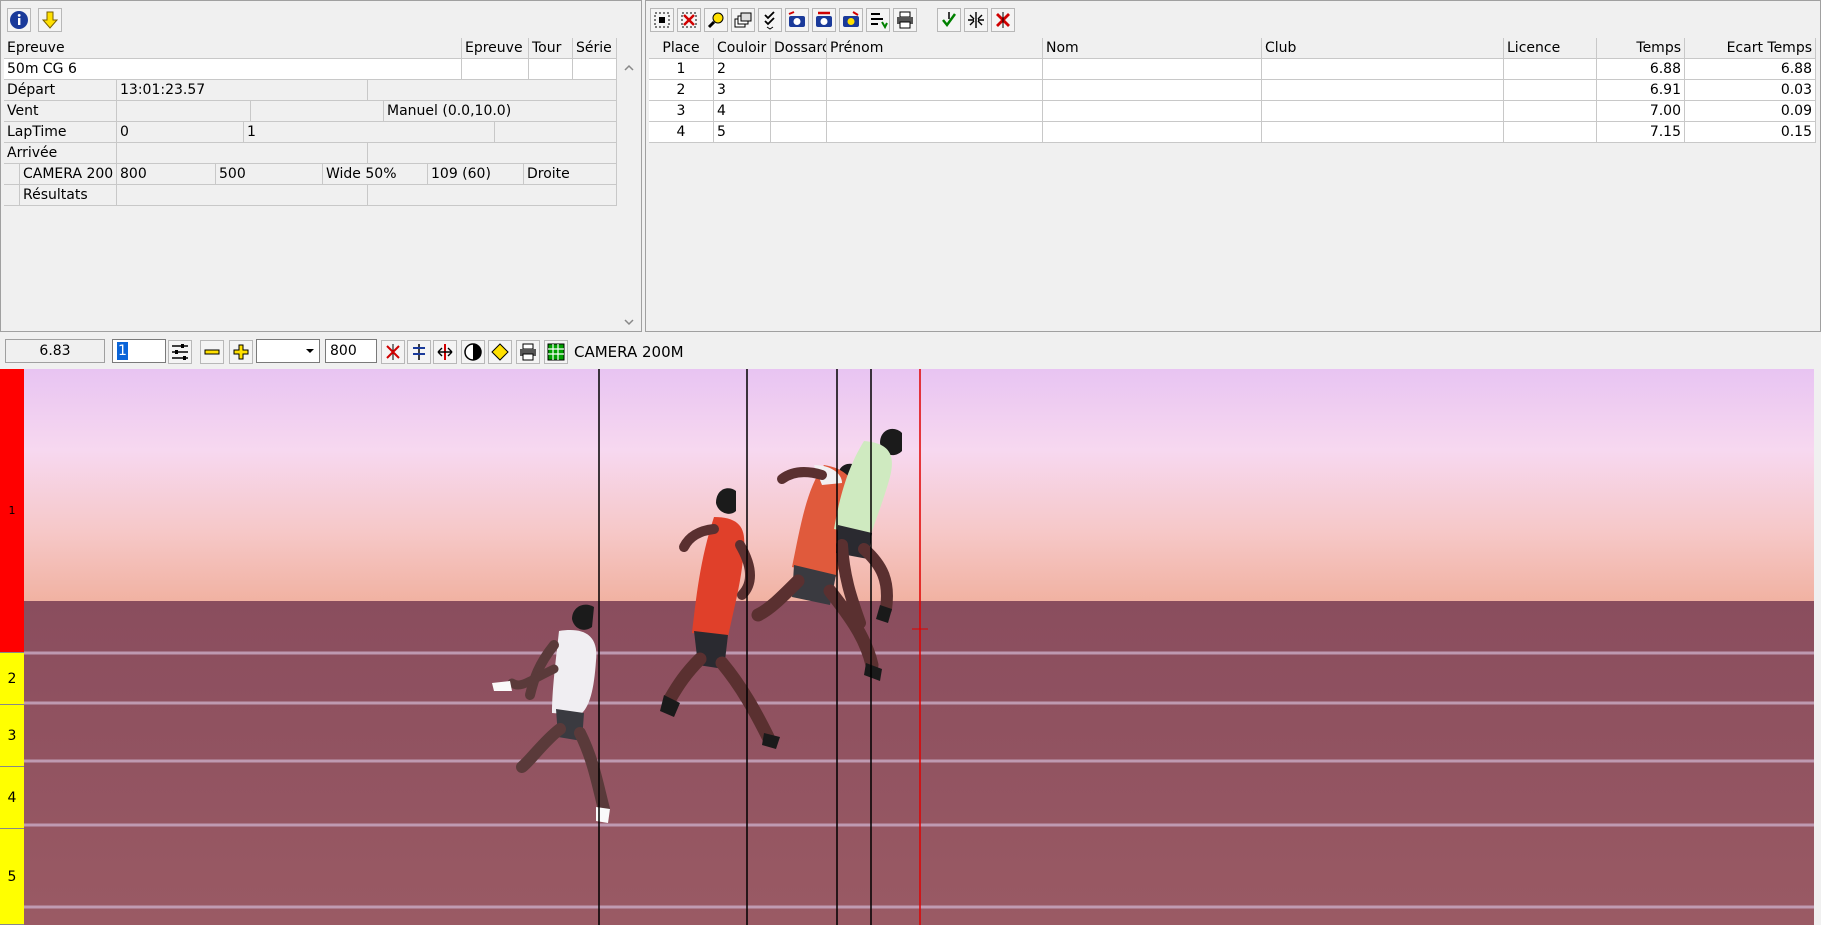  I want to click on round-field, so click(551, 69).